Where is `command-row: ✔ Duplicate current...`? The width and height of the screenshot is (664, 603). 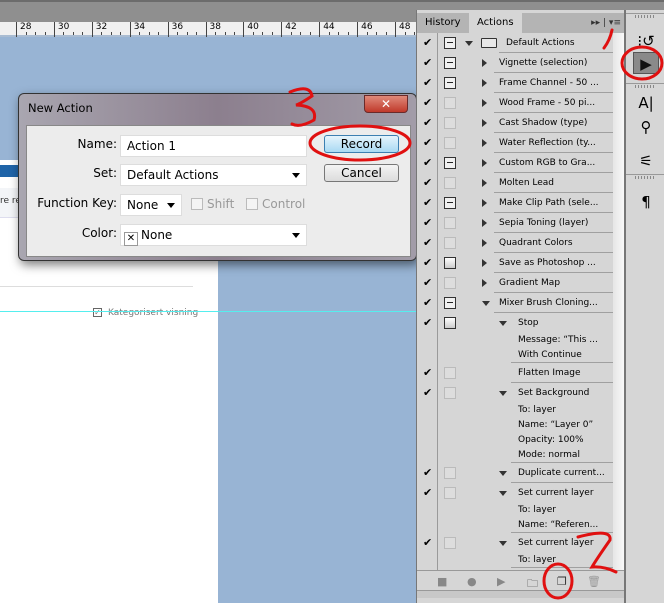
command-row: ✔ Duplicate current... is located at coordinates (515, 473).